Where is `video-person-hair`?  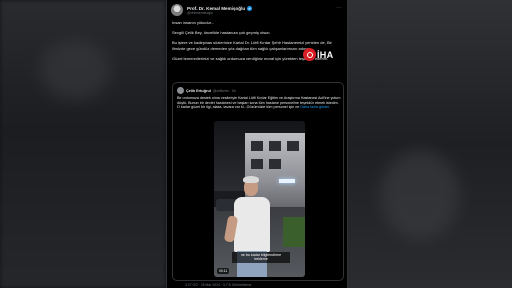 video-person-hair is located at coordinates (251, 179).